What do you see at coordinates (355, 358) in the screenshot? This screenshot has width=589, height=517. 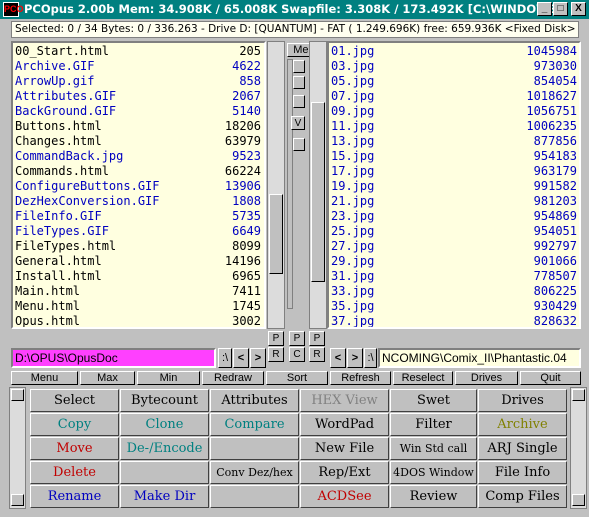 I see `right-forward-button: >` at bounding box center [355, 358].